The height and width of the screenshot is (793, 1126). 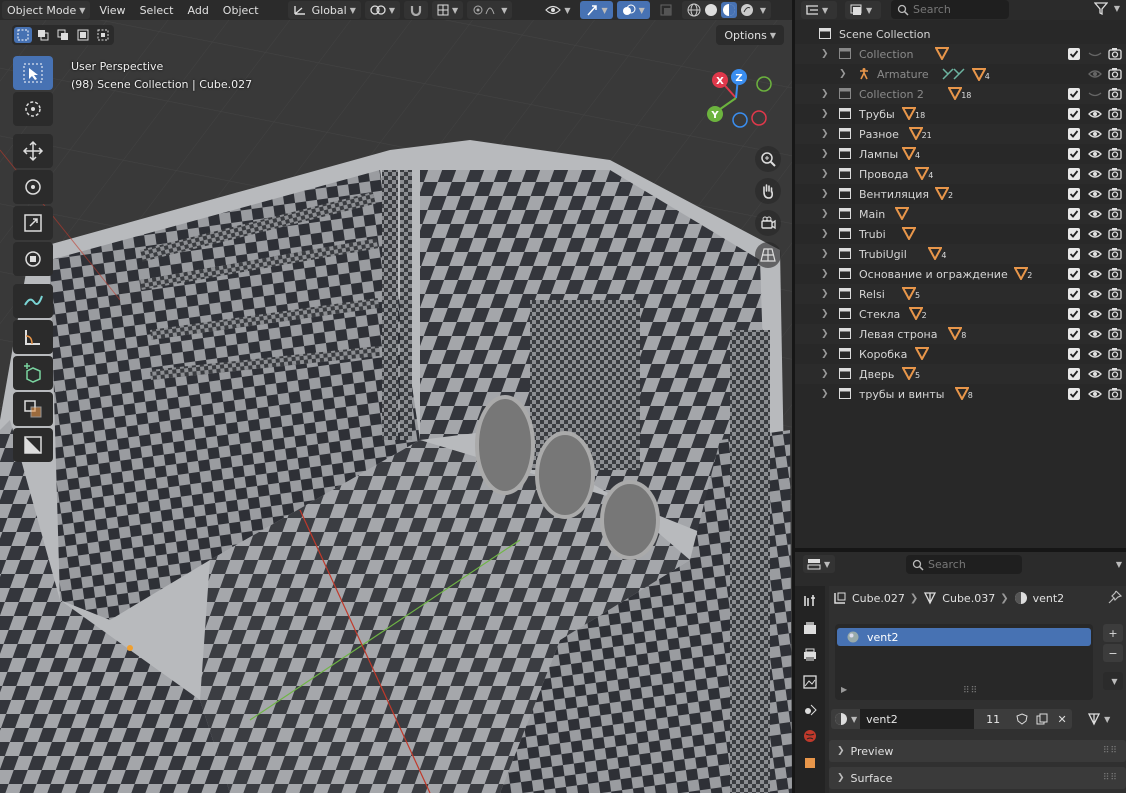 What do you see at coordinates (810, 709) in the screenshot?
I see `scene-tab` at bounding box center [810, 709].